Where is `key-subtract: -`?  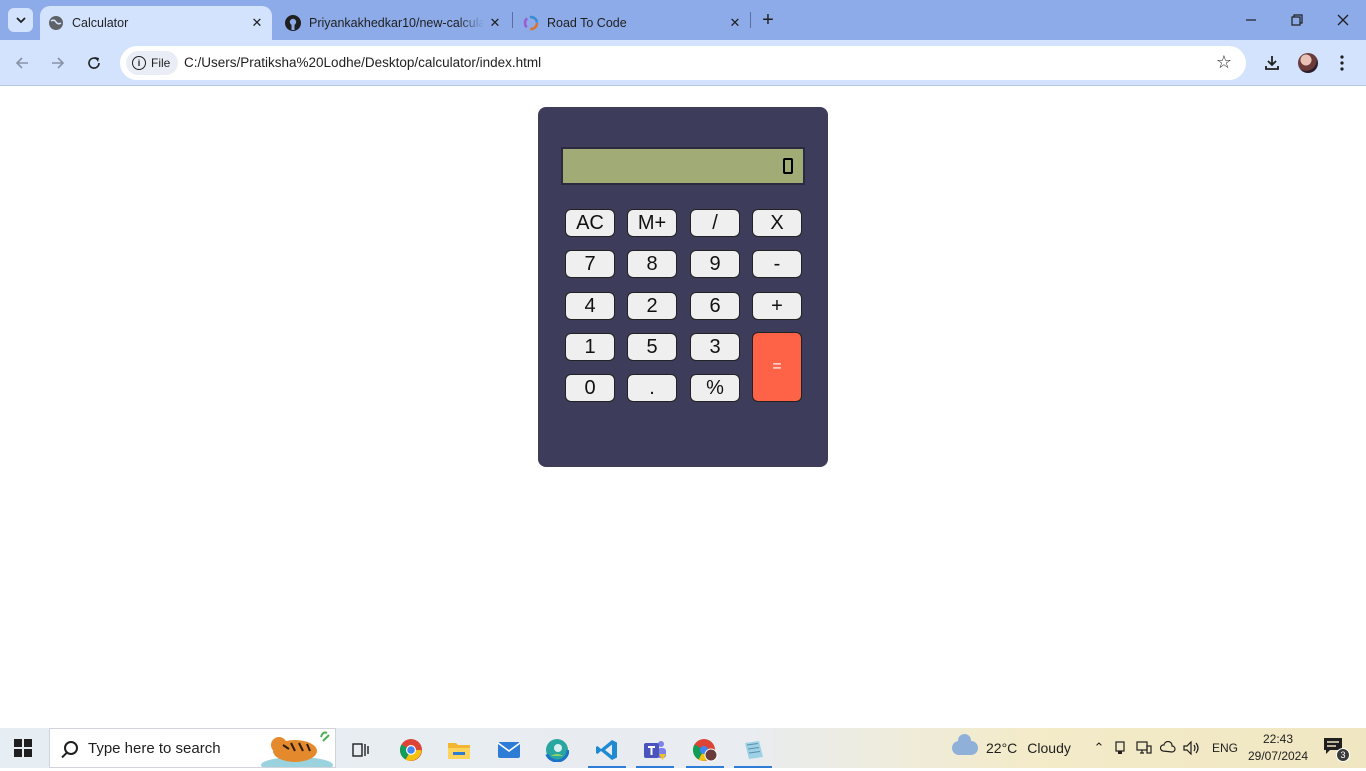
key-subtract: - is located at coordinates (777, 264).